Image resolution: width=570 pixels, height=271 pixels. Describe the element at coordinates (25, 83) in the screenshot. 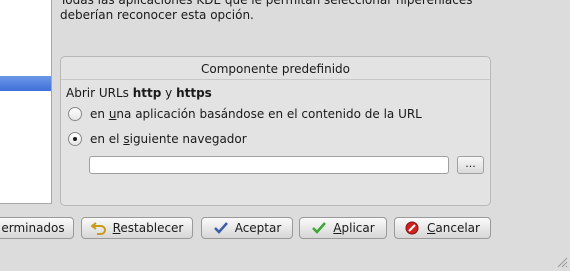

I see `category-list-selected-item` at that location.